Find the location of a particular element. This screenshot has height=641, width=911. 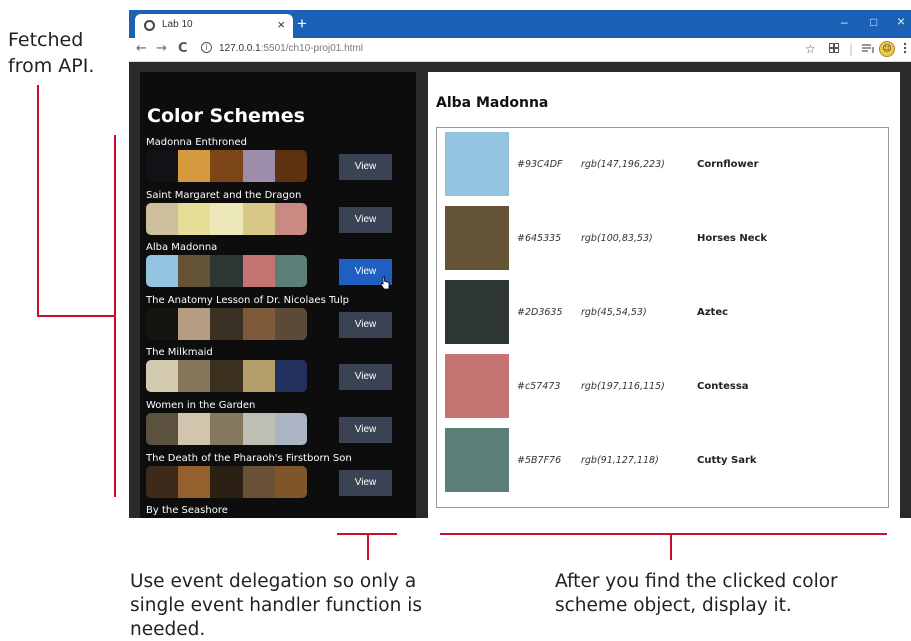

scheme-name: Alba Madonna is located at coordinates (182, 248).